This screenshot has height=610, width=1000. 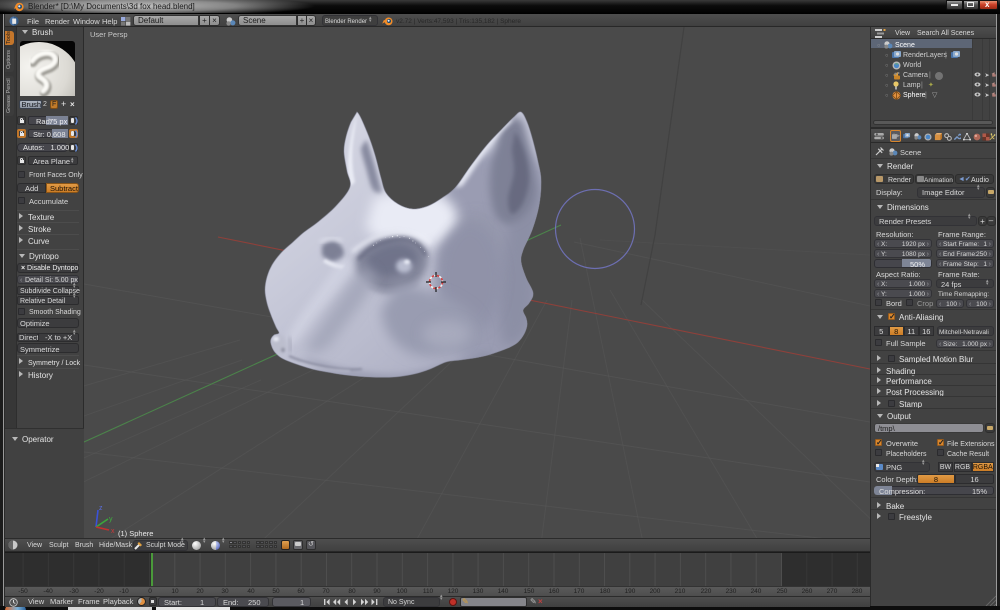 What do you see at coordinates (101, 508) in the screenshot?
I see `svg-text: z` at bounding box center [101, 508].